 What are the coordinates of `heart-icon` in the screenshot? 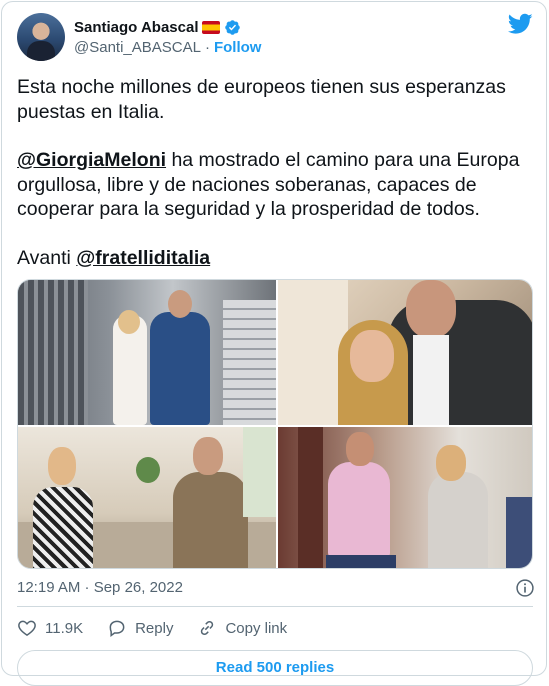 It's located at (27, 628).